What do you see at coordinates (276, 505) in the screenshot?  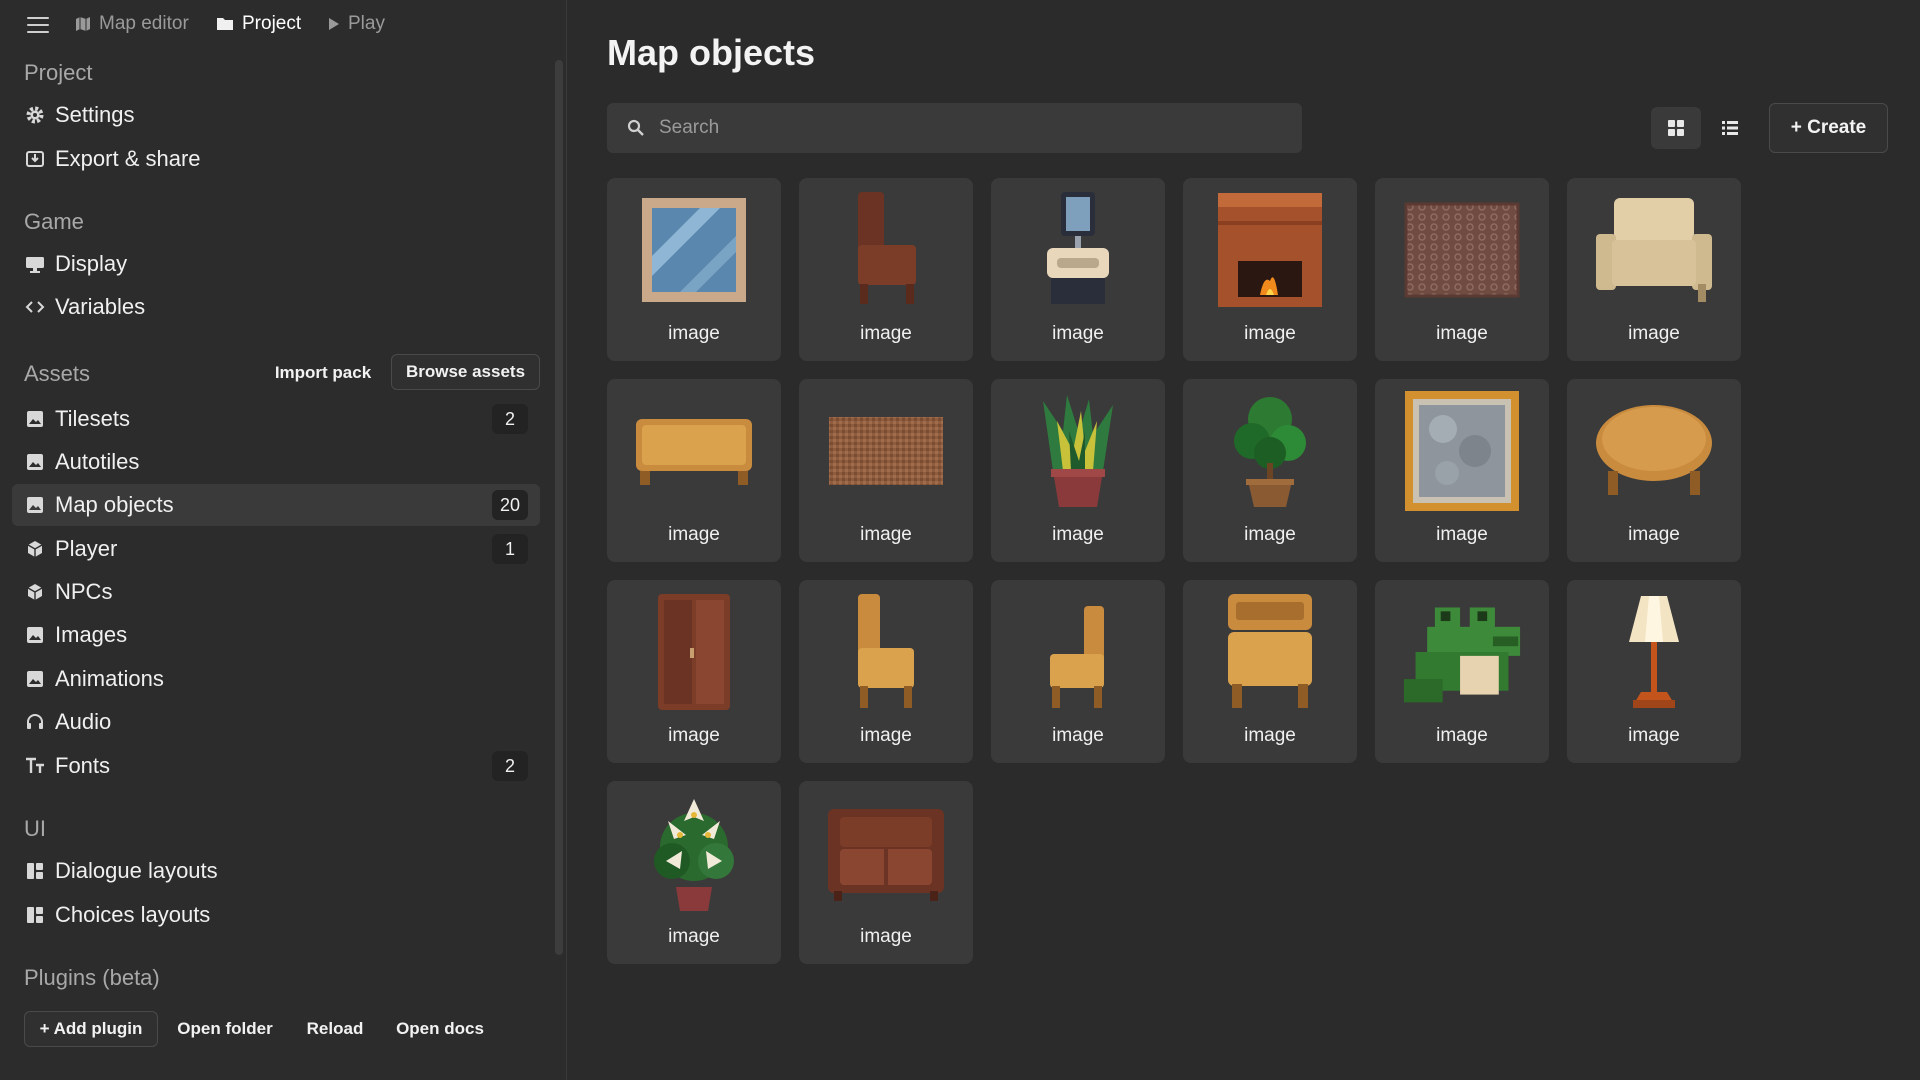 I see `sidebar-item-map-objects: Map objects 20` at bounding box center [276, 505].